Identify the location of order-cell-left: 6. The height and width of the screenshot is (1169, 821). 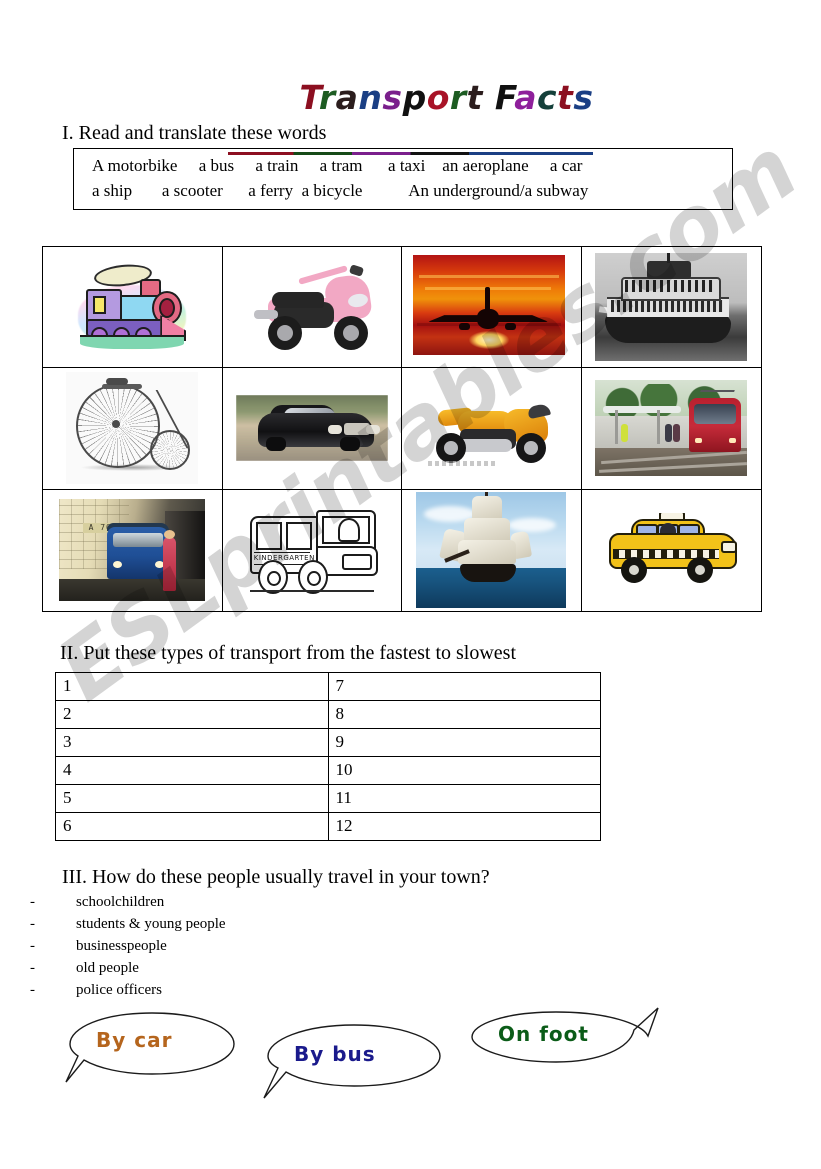
(192, 826).